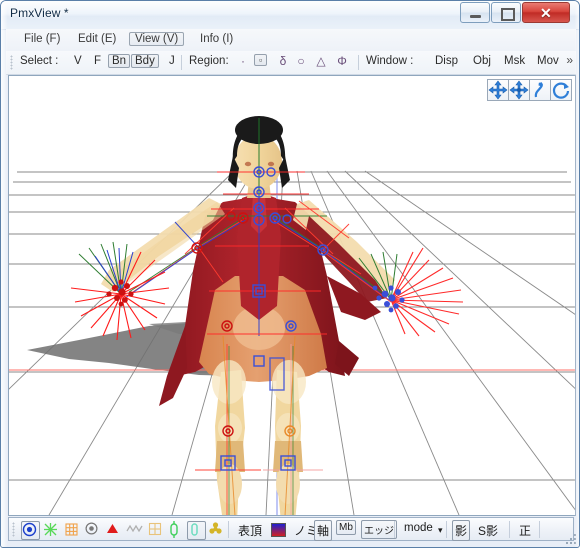  What do you see at coordinates (488, 530) in the screenshot?
I see `self-shadow-button: S影` at bounding box center [488, 530].